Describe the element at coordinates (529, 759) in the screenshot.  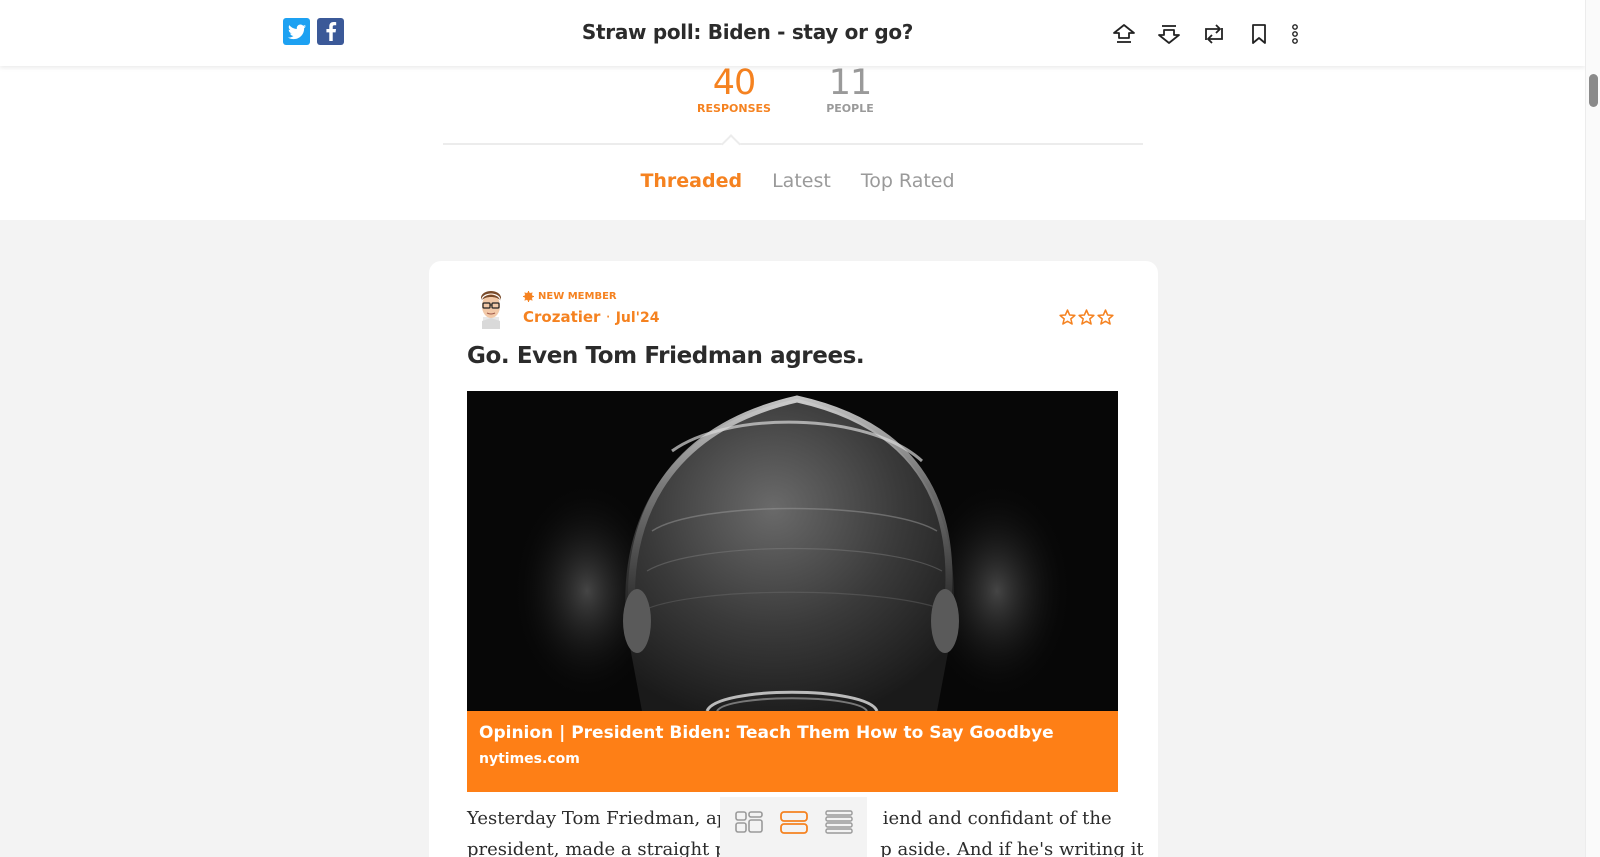
I see `link-domain: nytimes.com` at that location.